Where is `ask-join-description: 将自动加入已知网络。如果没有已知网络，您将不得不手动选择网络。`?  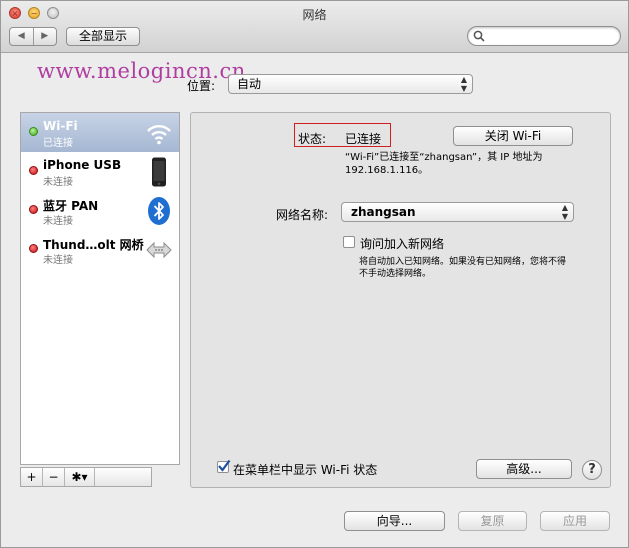 ask-join-description: 将自动加入已知网络。如果没有已知网络，您将不得不手动选择网络。 is located at coordinates (463, 268).